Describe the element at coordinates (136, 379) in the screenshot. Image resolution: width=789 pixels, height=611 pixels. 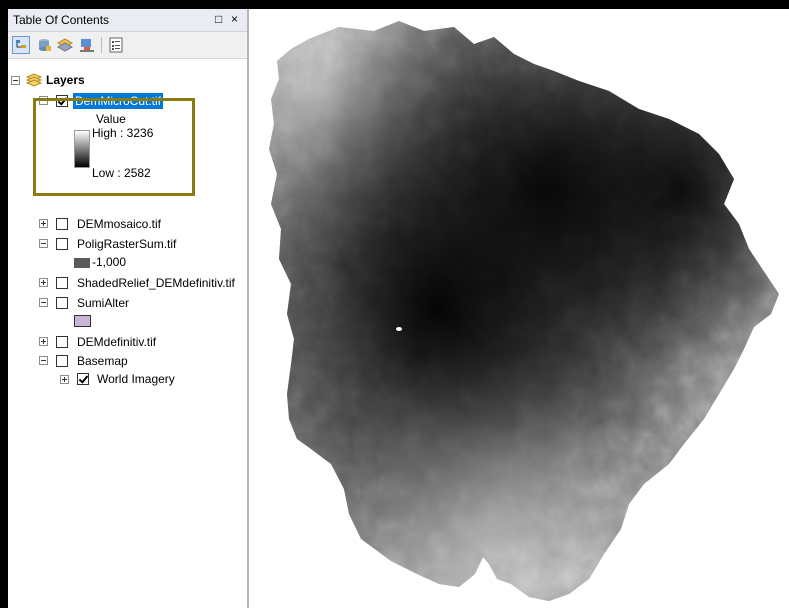
I see `layer-name-world-imagery: World Imagery` at that location.